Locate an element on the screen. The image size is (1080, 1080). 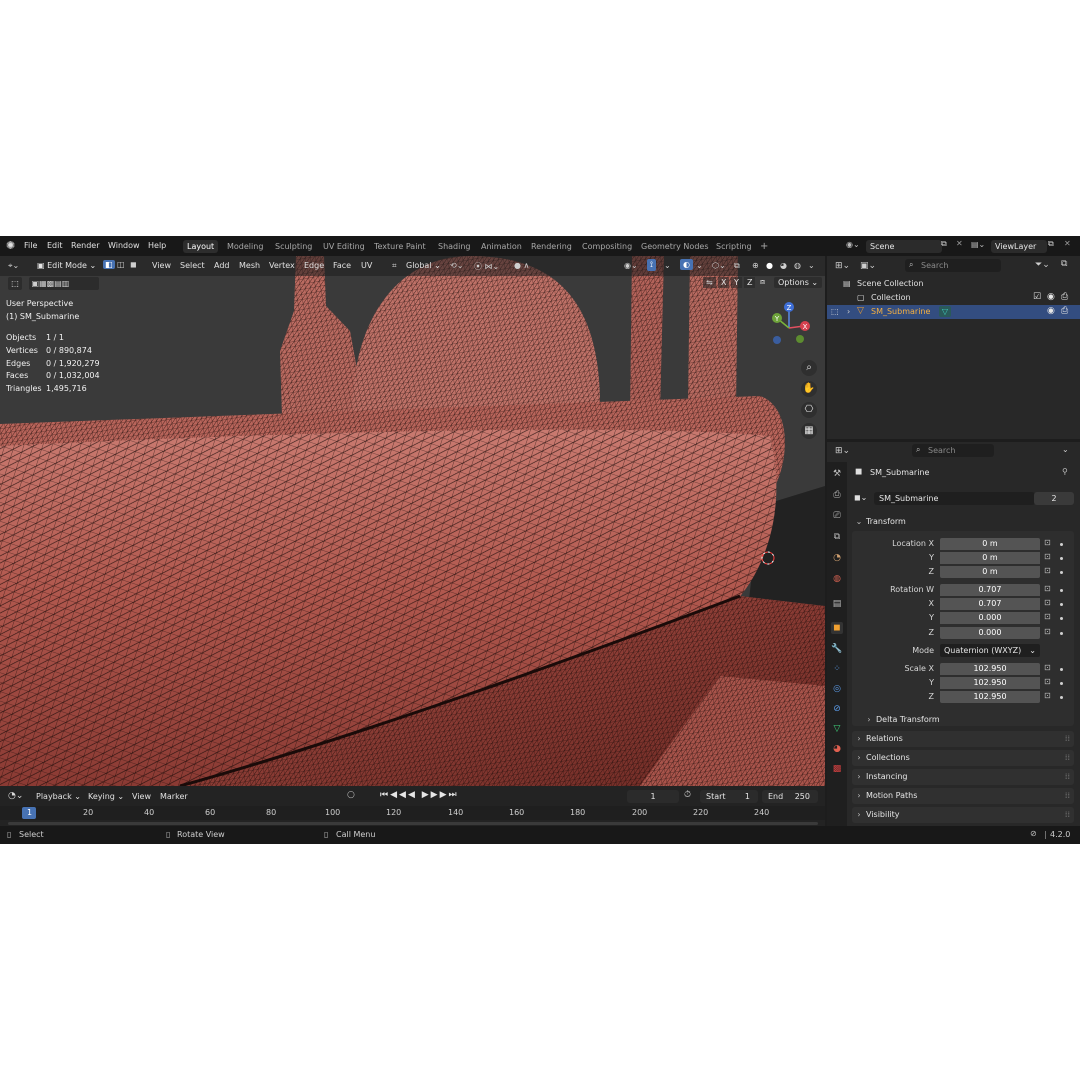
visibility-panel-header: › Visibility ⁞⁞ is located at coordinates (963, 815).